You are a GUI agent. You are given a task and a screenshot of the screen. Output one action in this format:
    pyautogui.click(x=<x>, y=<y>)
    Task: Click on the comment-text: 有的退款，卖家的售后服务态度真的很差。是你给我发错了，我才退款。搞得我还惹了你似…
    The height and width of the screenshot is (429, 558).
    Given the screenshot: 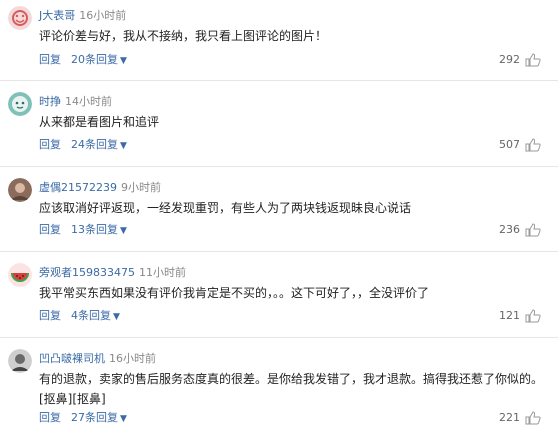 What is the action you would take?
    pyautogui.click(x=291, y=389)
    